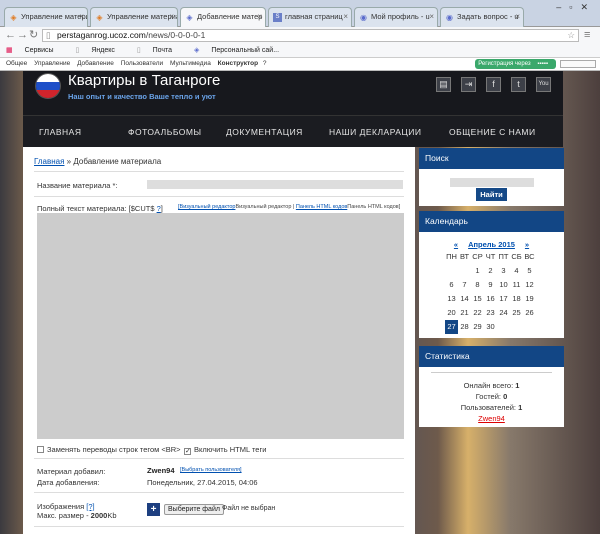 This screenshot has width=600, height=534. What do you see at coordinates (571, 35) in the screenshot?
I see `star-icon: ☆` at bounding box center [571, 35].